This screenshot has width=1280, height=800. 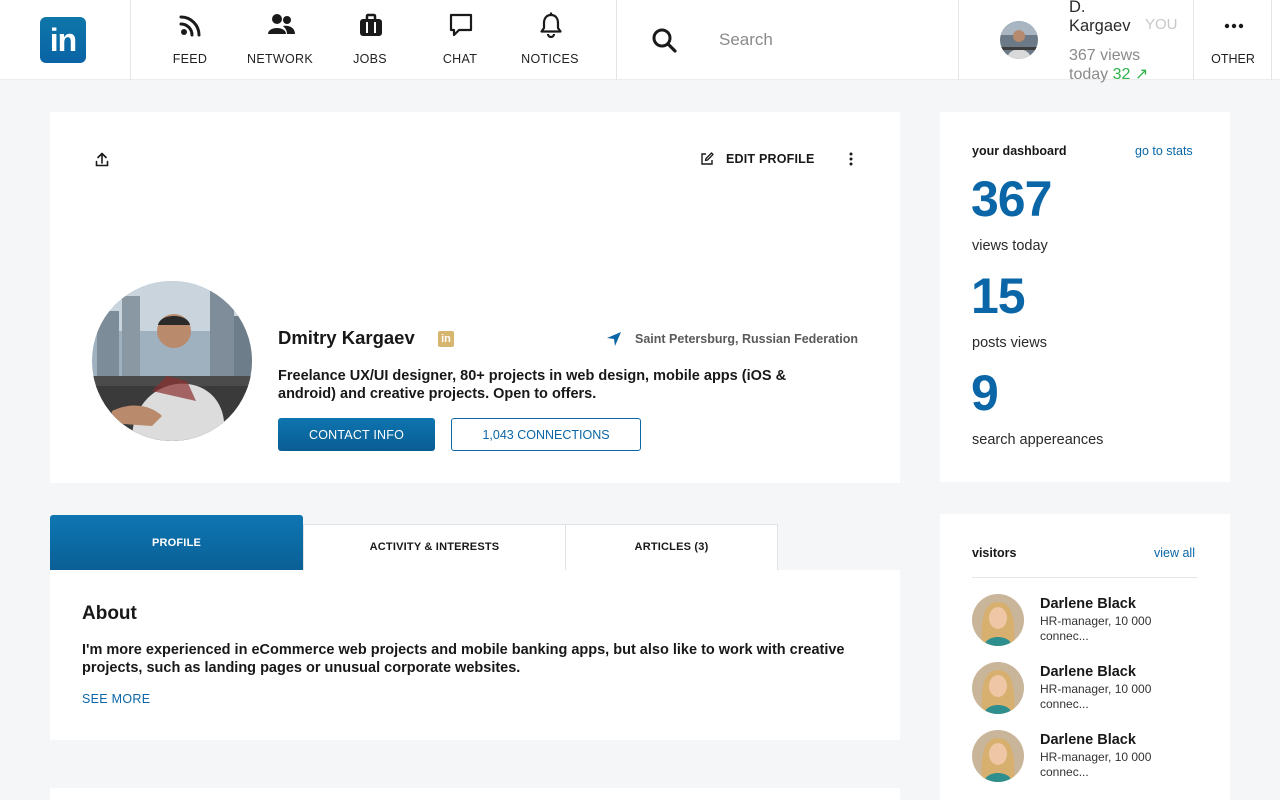 I want to click on profile-photo, so click(x=172, y=361).